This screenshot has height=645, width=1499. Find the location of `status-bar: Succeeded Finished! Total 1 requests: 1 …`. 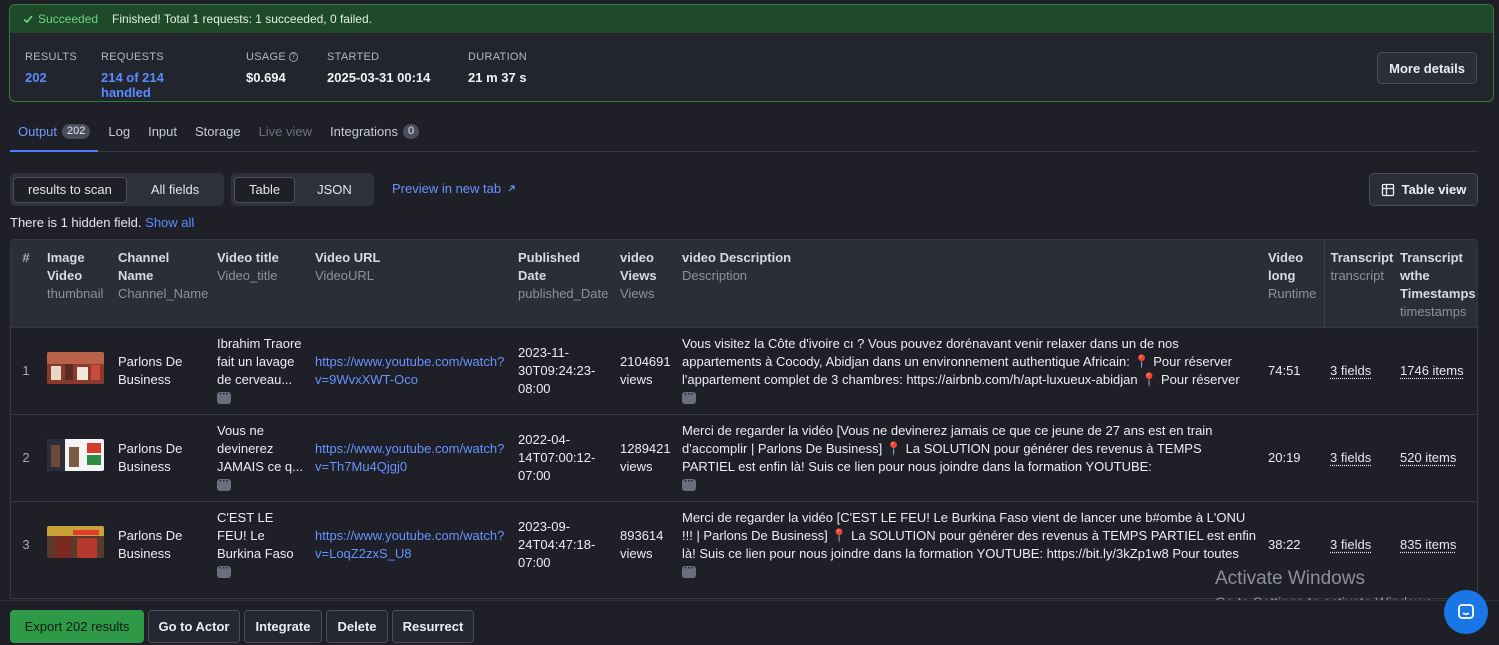

status-bar: Succeeded Finished! Total 1 requests: 1 … is located at coordinates (751, 19).